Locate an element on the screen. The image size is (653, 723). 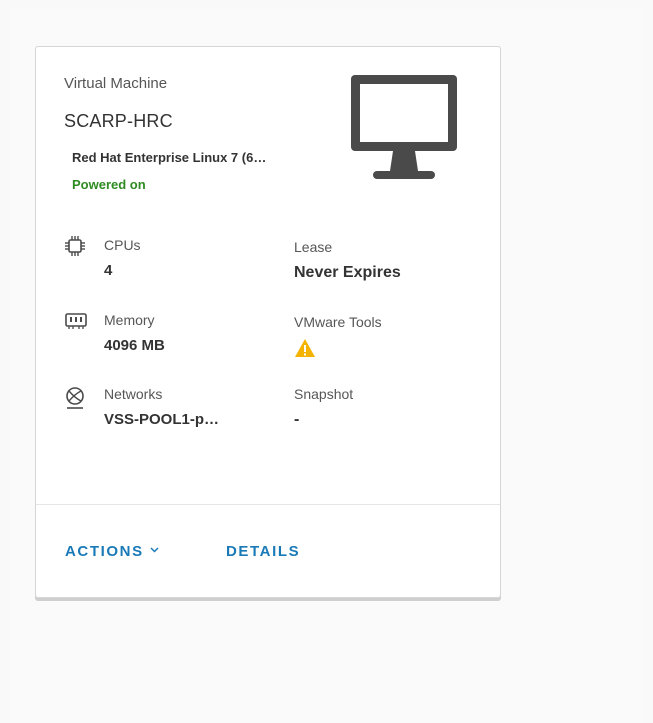
spec-snapshot: Snapshot - is located at coordinates (389, 409).